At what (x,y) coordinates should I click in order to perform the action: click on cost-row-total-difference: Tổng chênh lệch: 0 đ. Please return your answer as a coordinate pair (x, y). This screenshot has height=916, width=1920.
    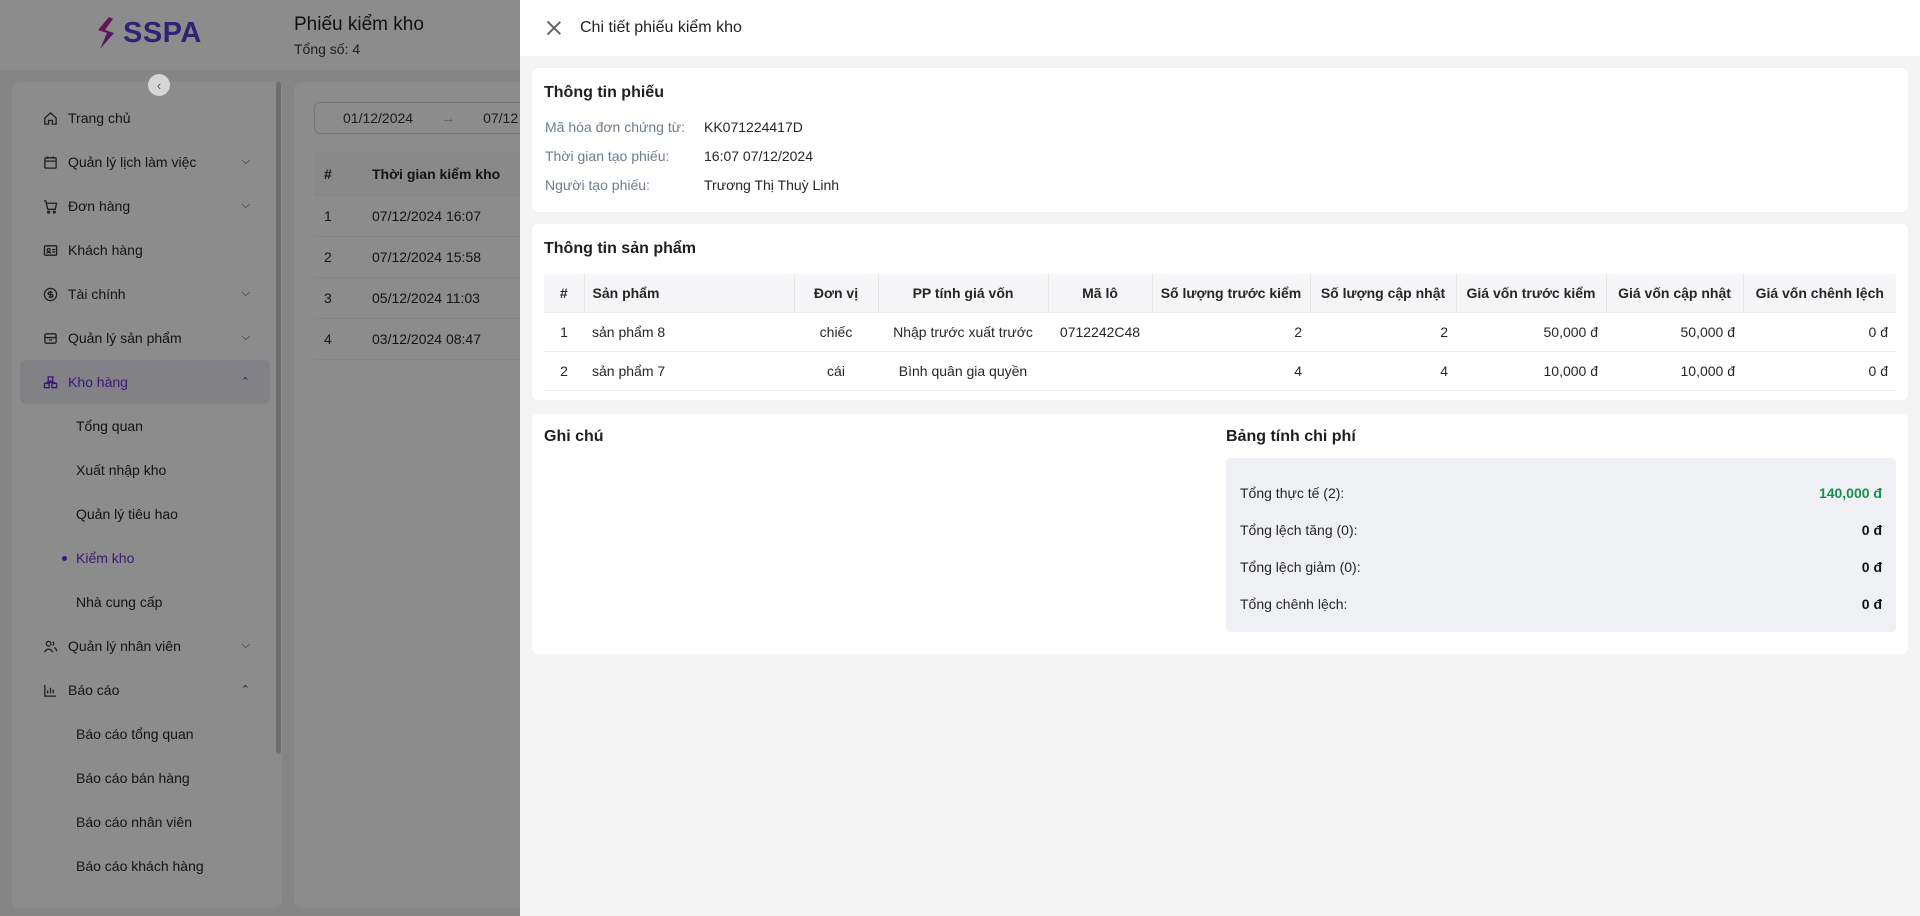
    Looking at the image, I should click on (1561, 603).